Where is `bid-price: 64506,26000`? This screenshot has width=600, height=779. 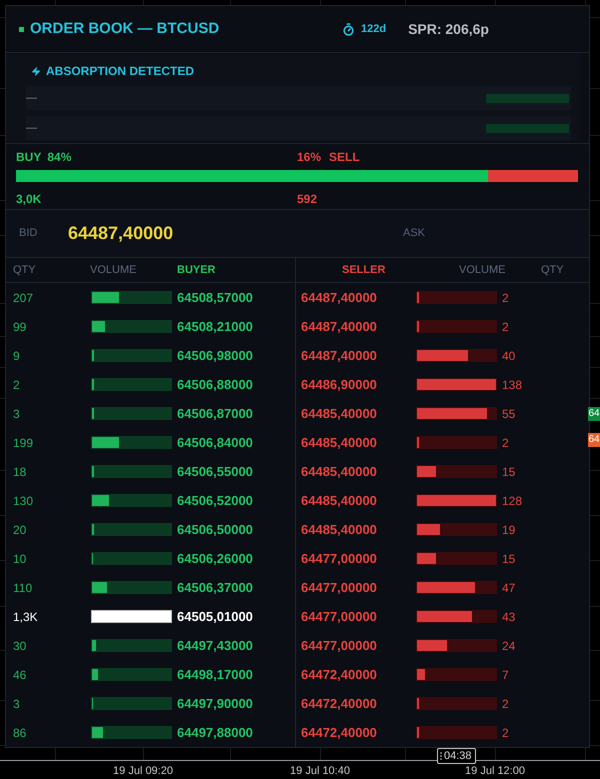 bid-price: 64506,26000 is located at coordinates (215, 558).